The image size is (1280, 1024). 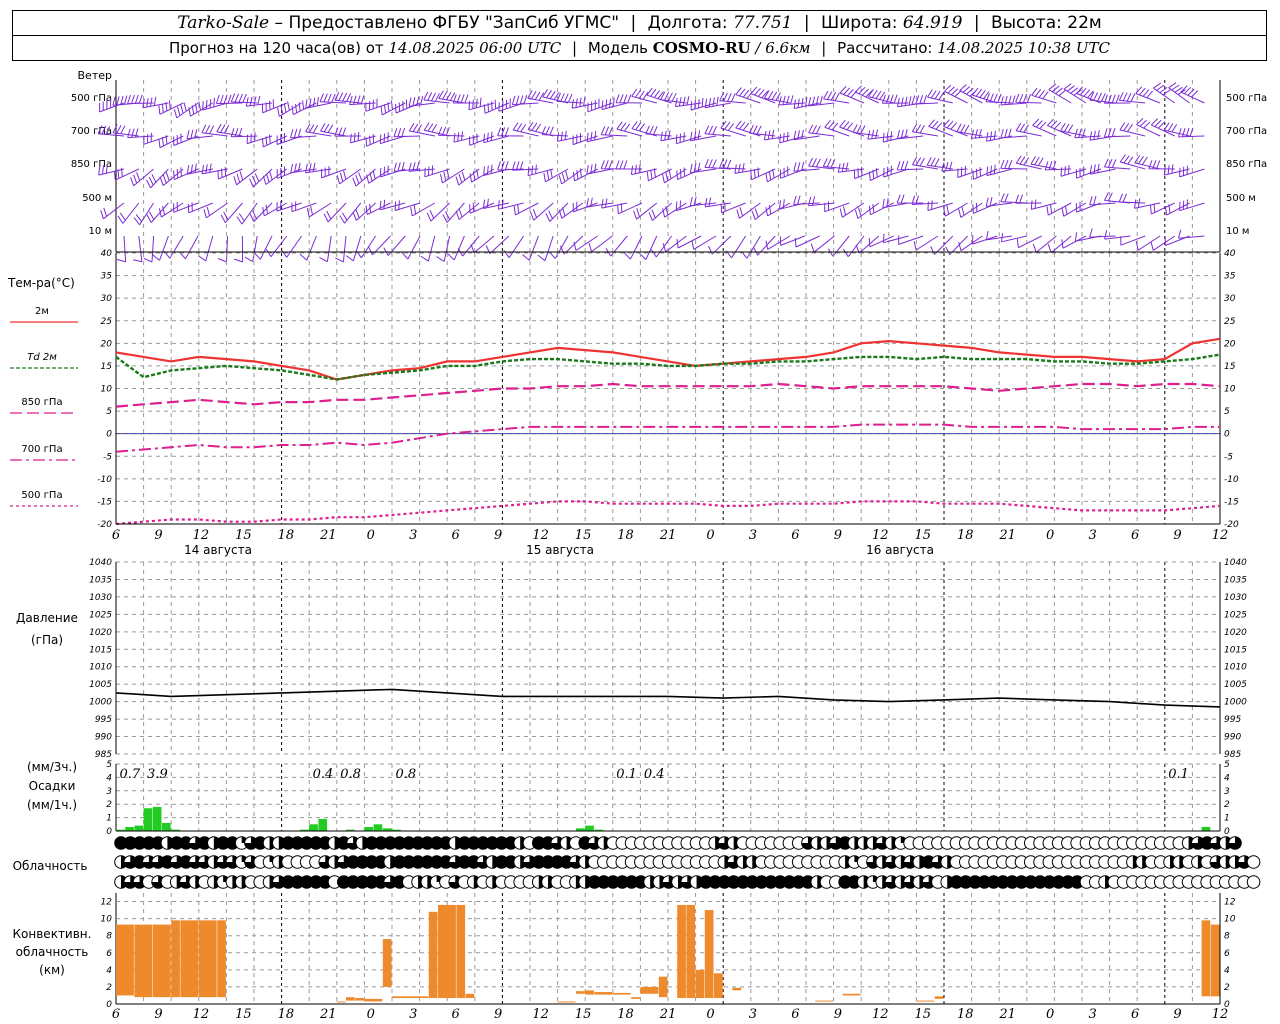 What do you see at coordinates (1227, 778) in the screenshot?
I see `precip-tick-label: 4` at bounding box center [1227, 778].